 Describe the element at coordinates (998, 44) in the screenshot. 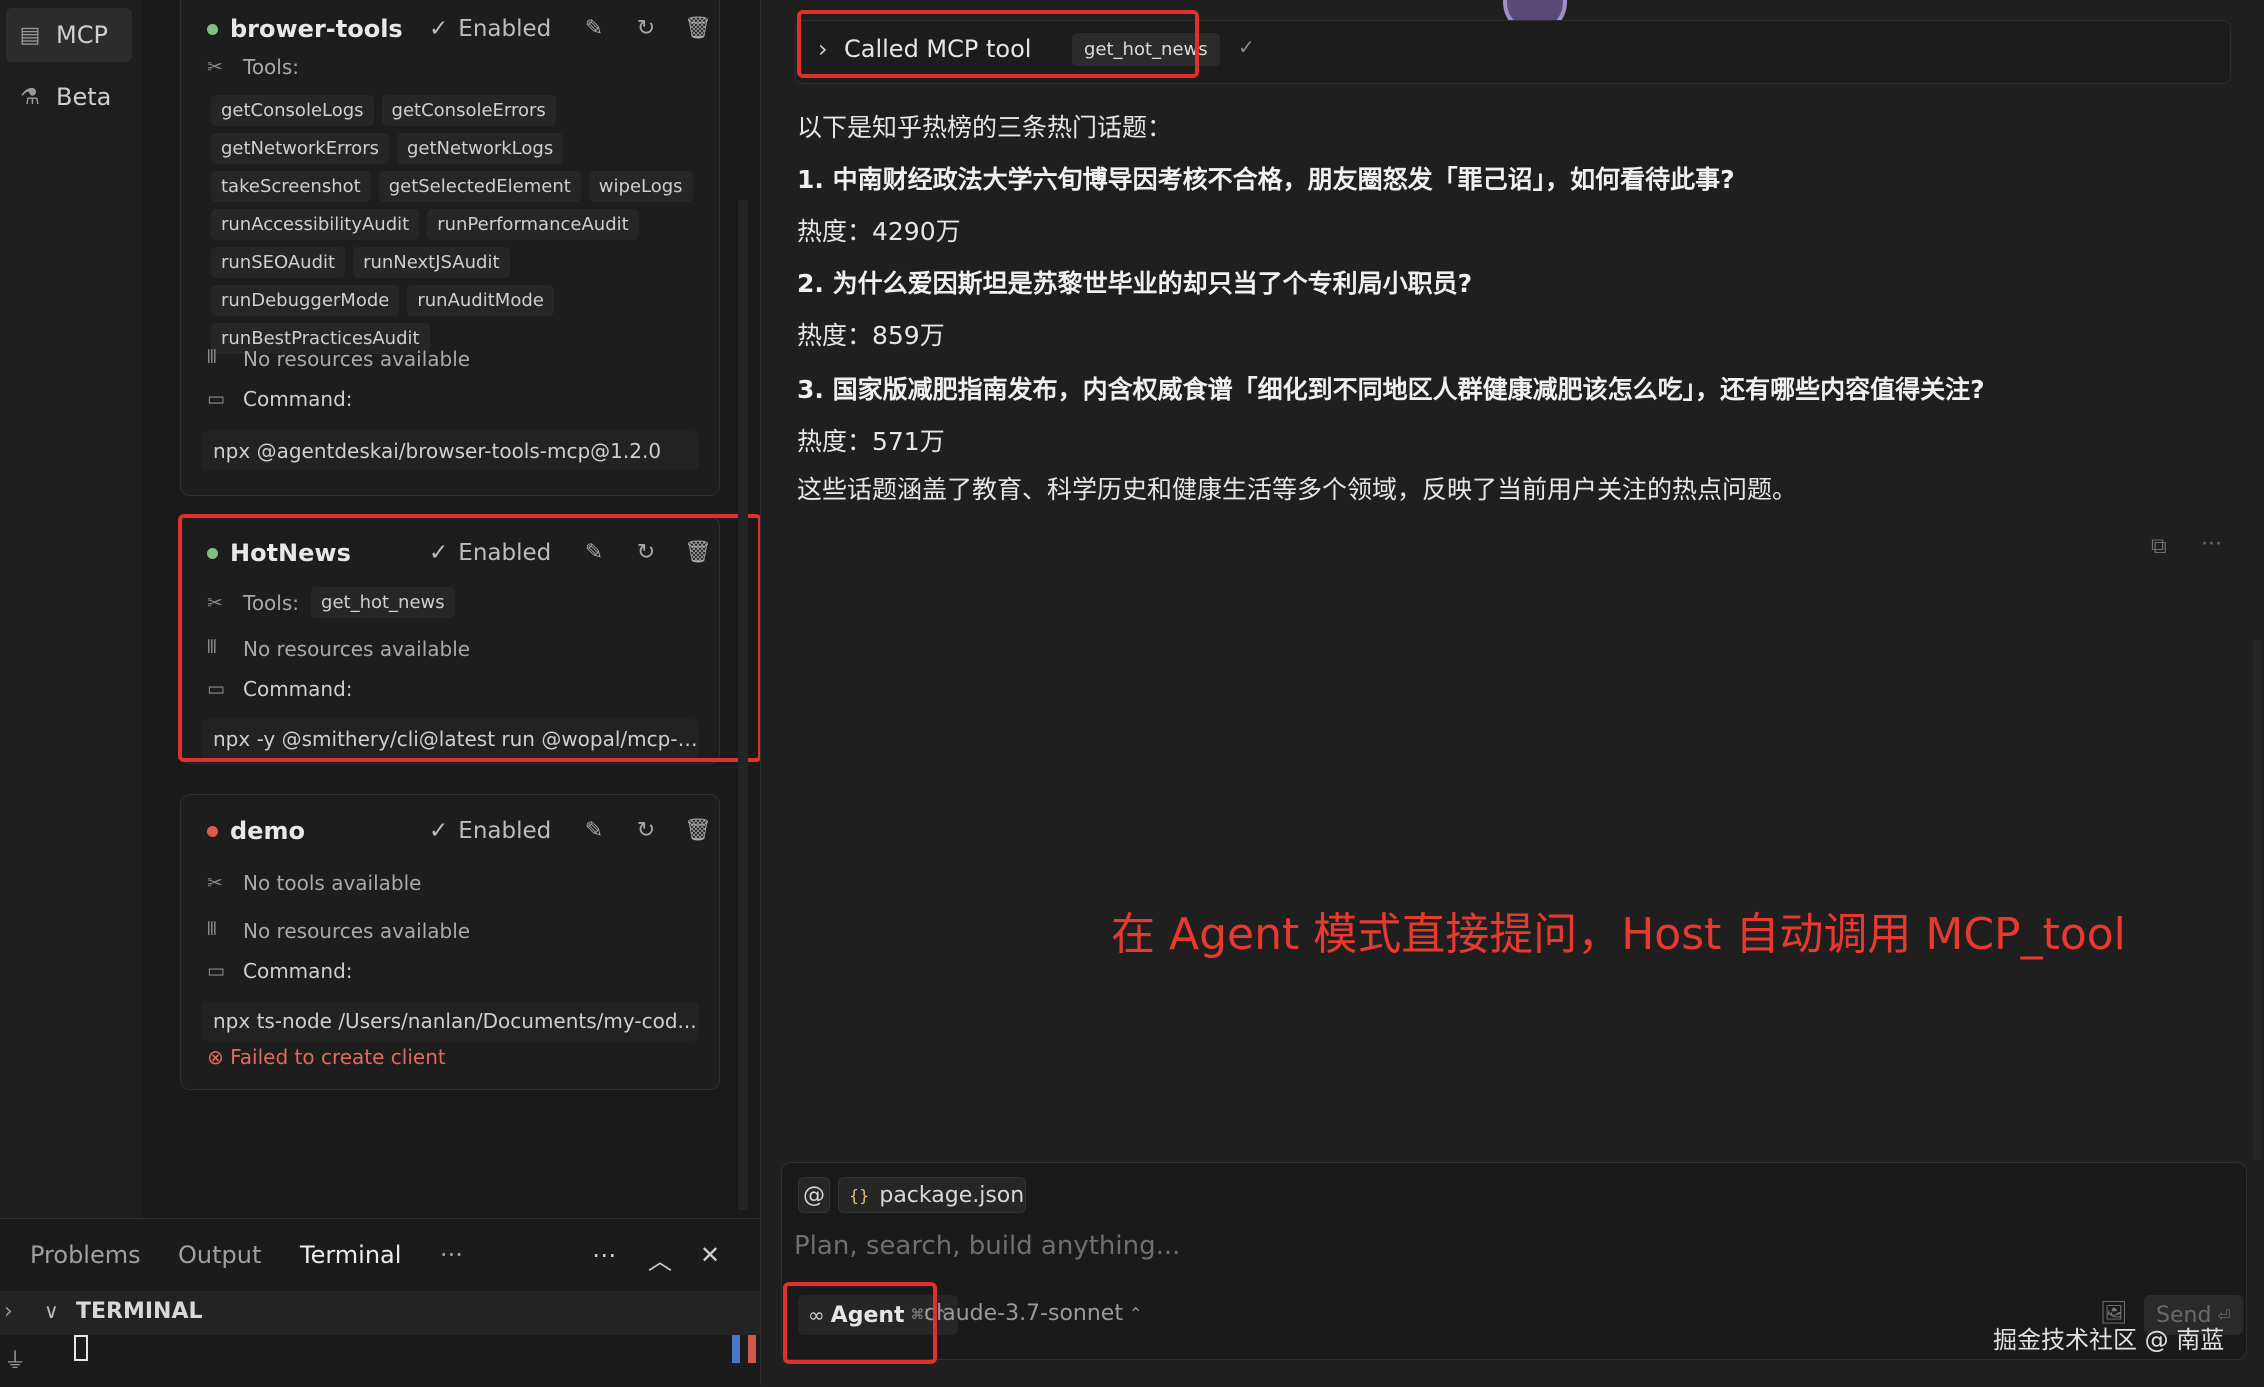

I see `highlight-box-tool-call` at that location.